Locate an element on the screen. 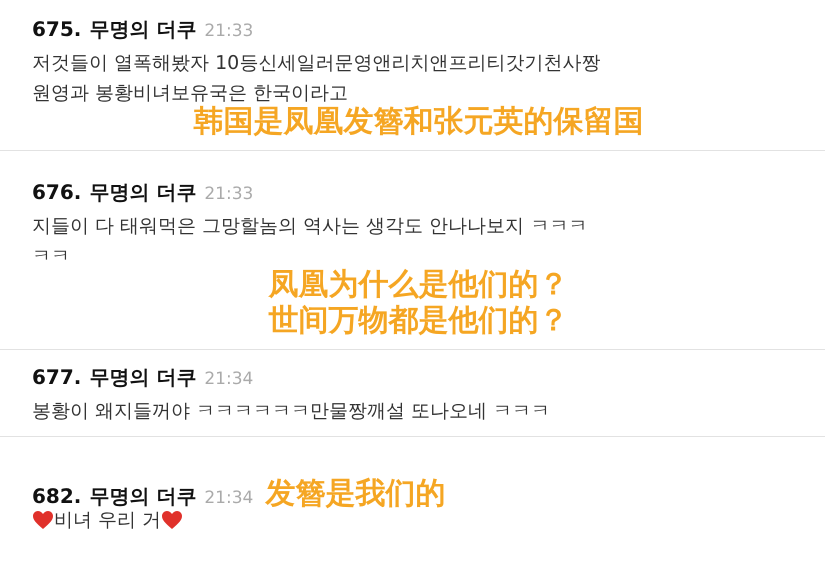 Image resolution: width=825 pixels, height=572 pixels. comment-text: 봉황이 왜지들꺼야 ㅋㅋㅋㅋㅋㅋ만물짱깨설 또나오네 ㅋㅋㅋ is located at coordinates (291, 411).